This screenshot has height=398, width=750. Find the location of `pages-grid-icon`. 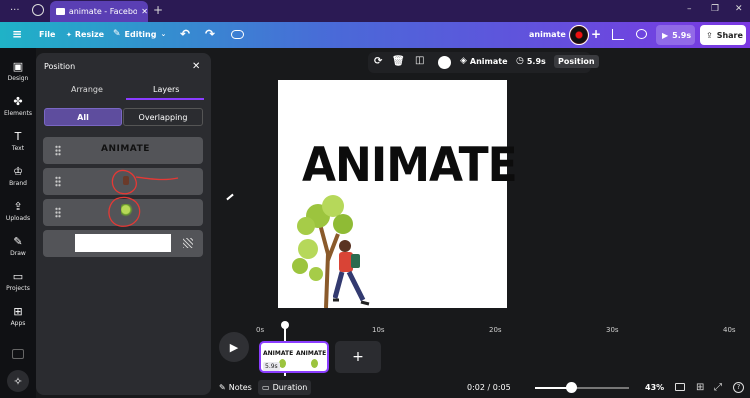

pages-grid-icon is located at coordinates (680, 387).